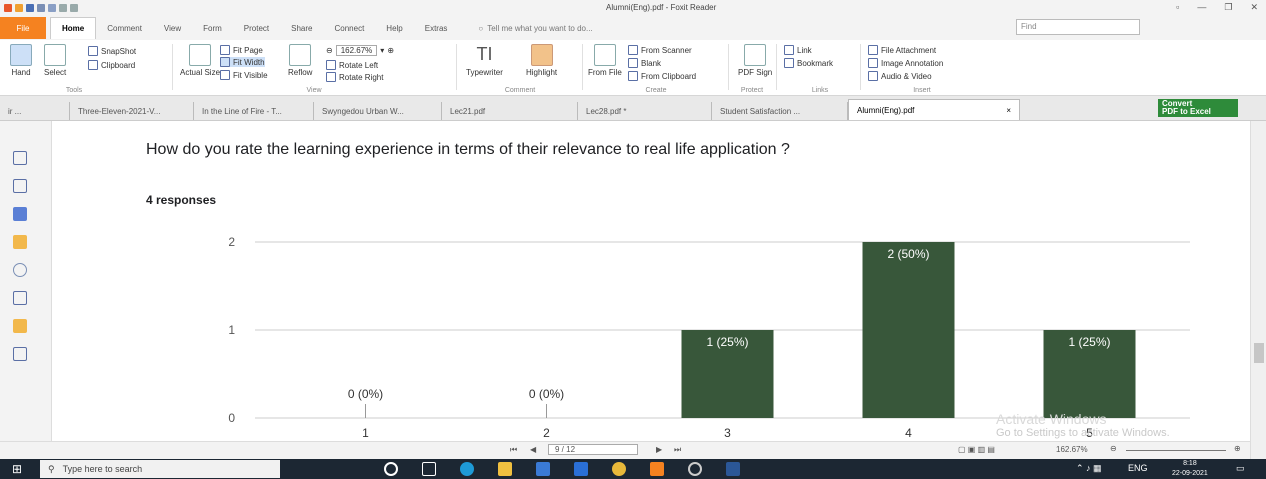 Image resolution: width=1266 pixels, height=479 pixels. Describe the element at coordinates (1237, 448) in the screenshot. I see `zoom-in-status-icon: ⊕` at that location.